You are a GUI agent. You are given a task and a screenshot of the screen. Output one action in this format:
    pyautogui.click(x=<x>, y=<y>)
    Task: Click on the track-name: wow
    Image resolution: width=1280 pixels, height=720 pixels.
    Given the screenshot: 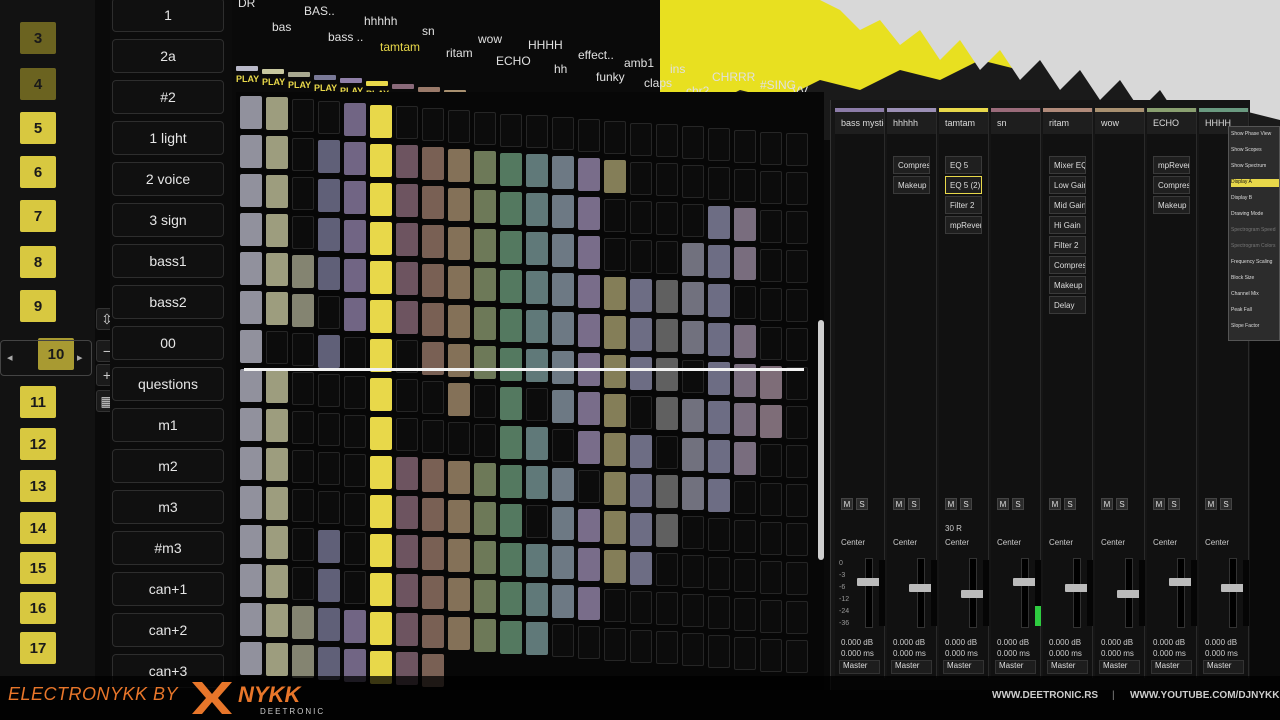 What is the action you would take?
    pyautogui.click(x=490, y=39)
    